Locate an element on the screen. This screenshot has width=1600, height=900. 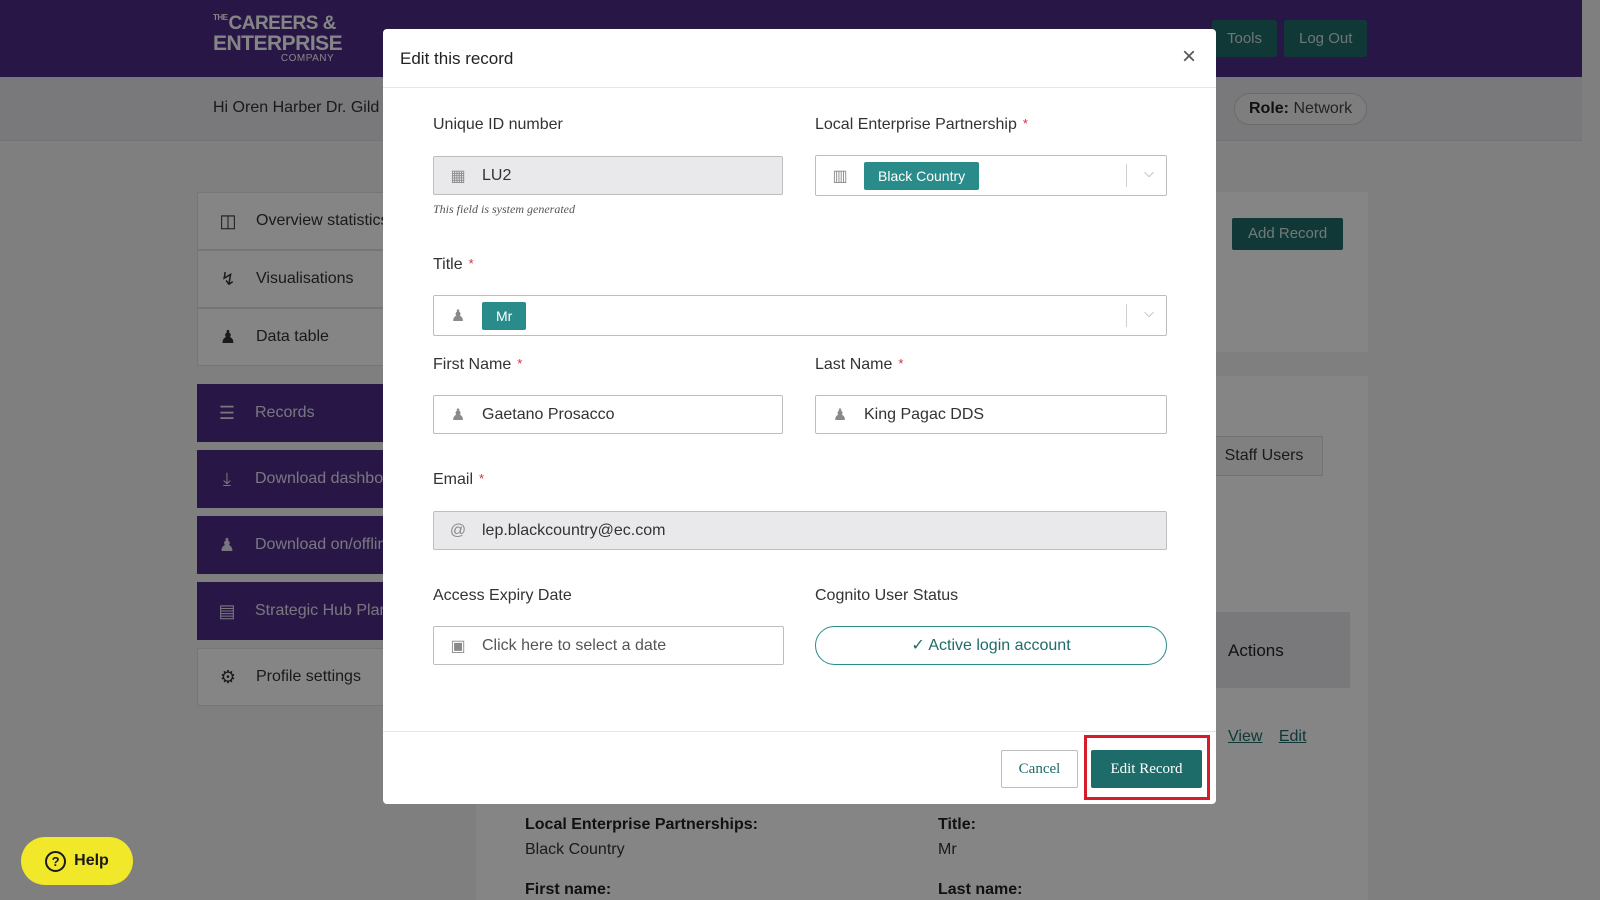
help-button: ? Help is located at coordinates (77, 861).